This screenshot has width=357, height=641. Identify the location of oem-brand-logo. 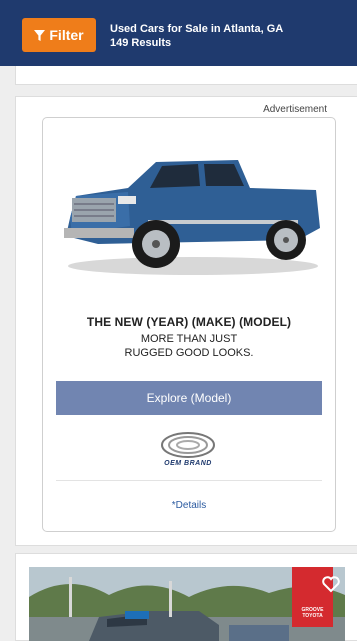
(188, 445).